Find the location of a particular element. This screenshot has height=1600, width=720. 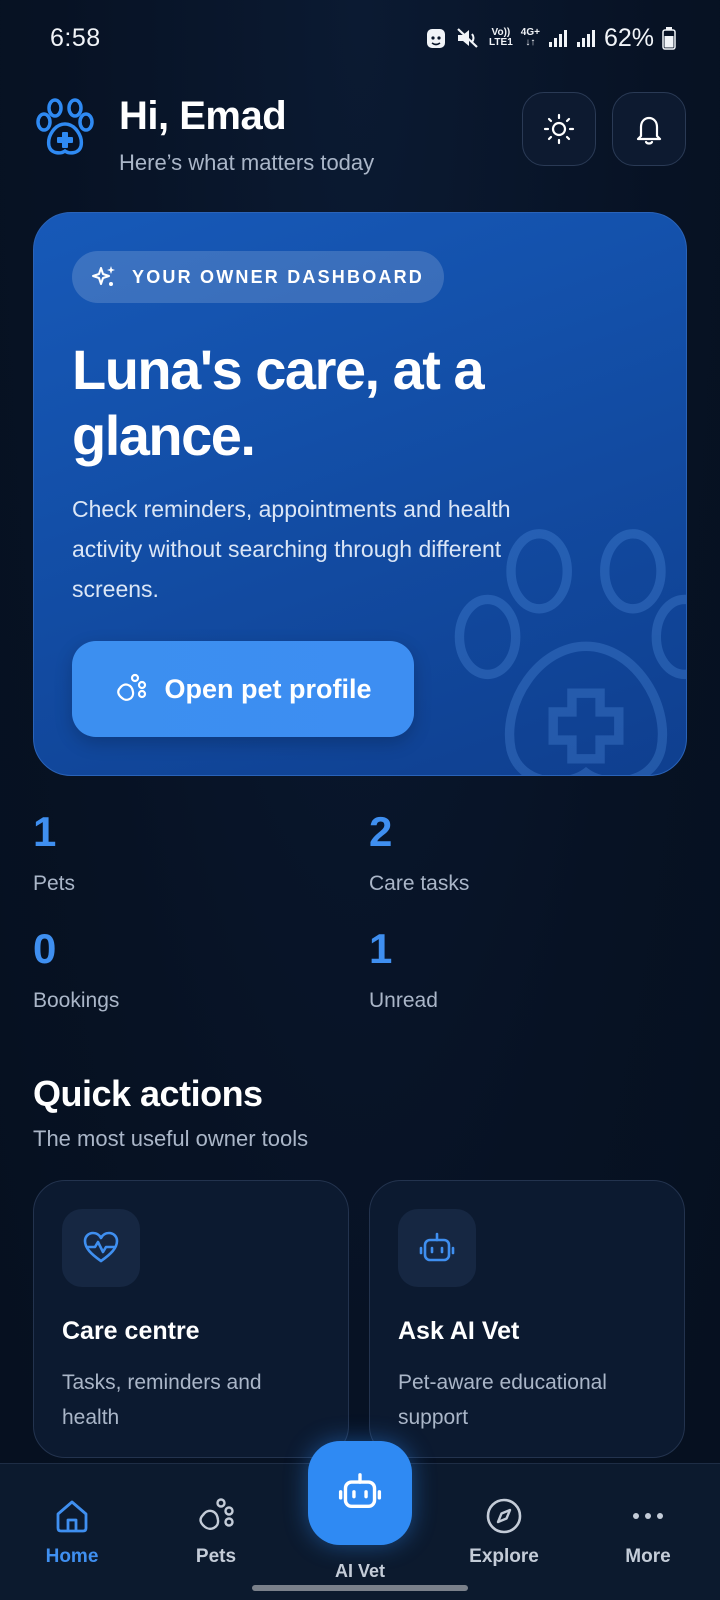

care-centre-icon-box is located at coordinates (101, 1248).